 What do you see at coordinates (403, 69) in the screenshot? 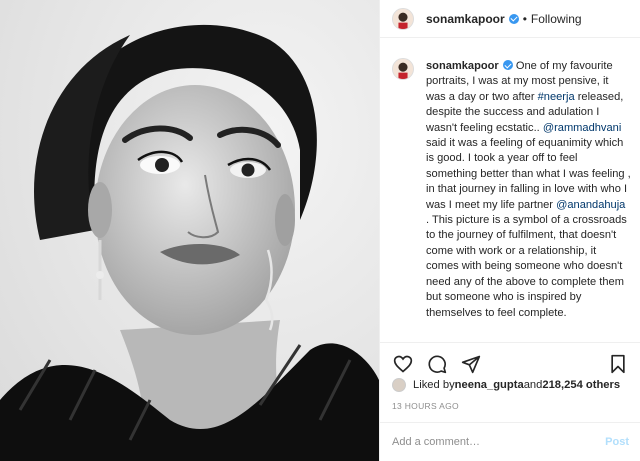
I see `caption-avatar` at bounding box center [403, 69].